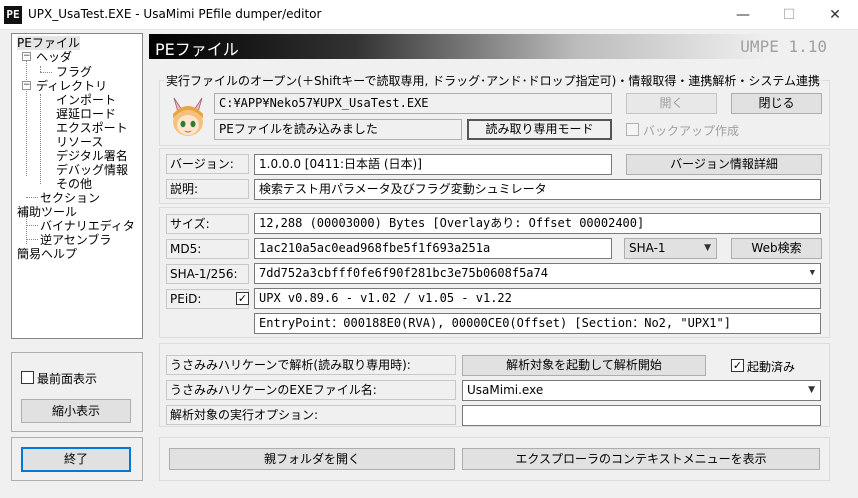  Describe the element at coordinates (647, 248) in the screenshot. I see `hash-algorithm-value: SHA-1` at that location.